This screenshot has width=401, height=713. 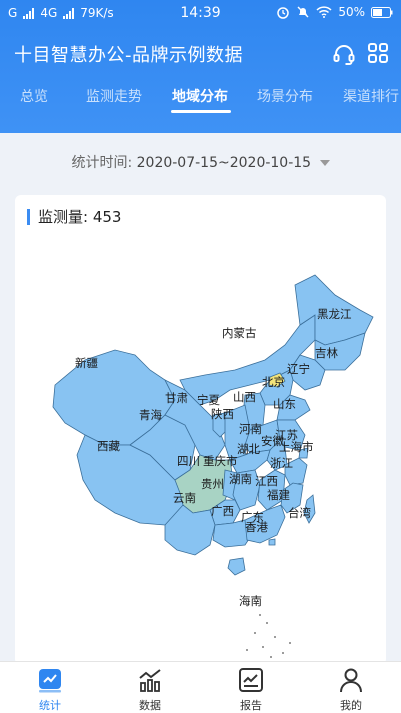 I want to click on label-hunan: 湖南, so click(x=240, y=479).